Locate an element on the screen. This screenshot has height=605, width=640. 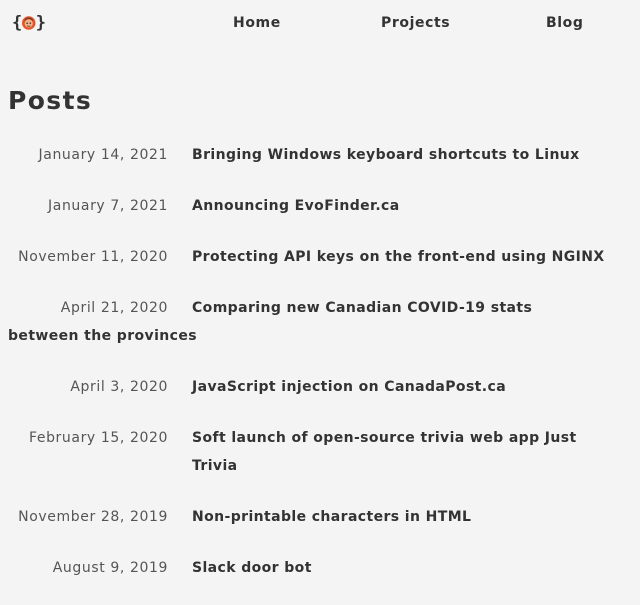
right-brace-glyph: } is located at coordinates (40, 23).